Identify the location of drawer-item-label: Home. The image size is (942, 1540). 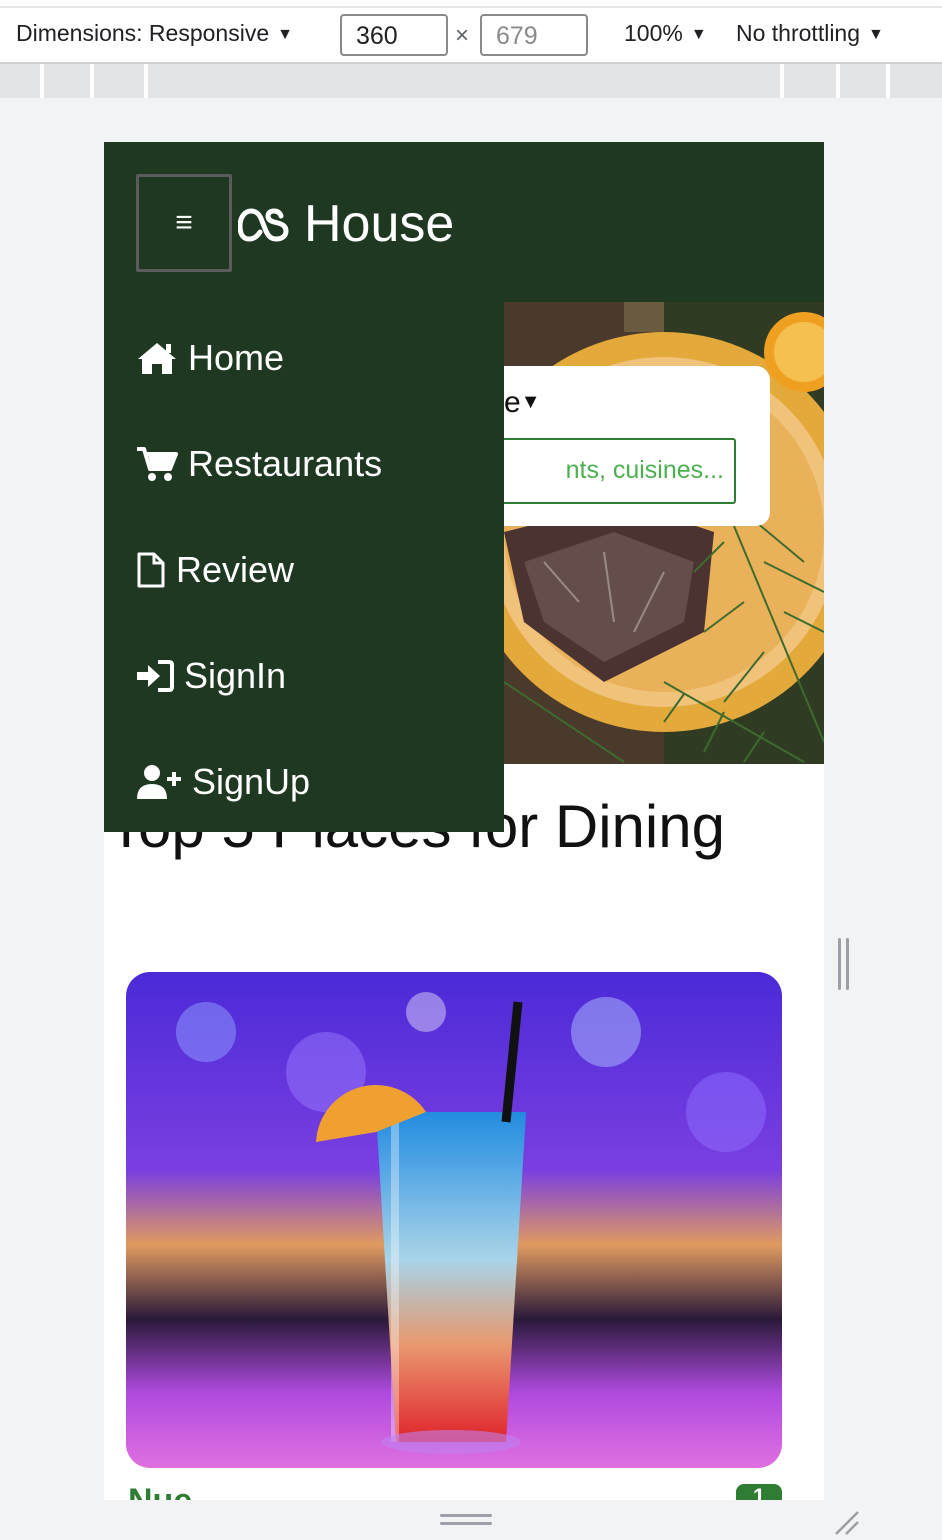
(236, 357).